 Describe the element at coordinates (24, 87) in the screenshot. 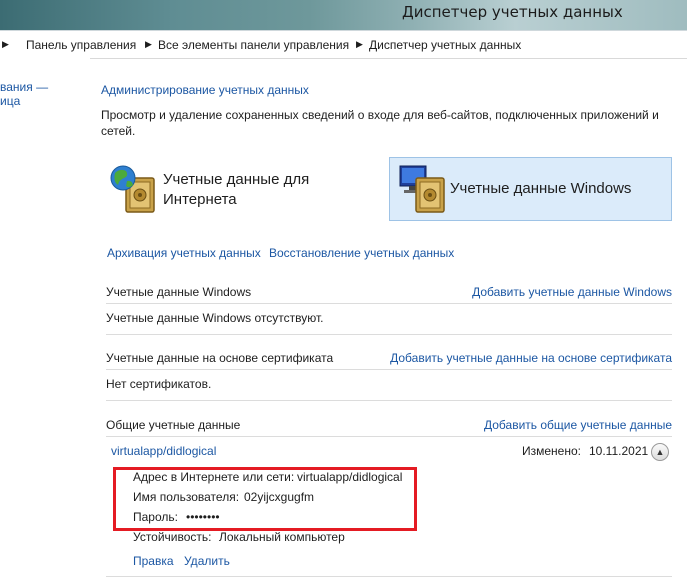

I see `sidebar-link: вания —` at that location.